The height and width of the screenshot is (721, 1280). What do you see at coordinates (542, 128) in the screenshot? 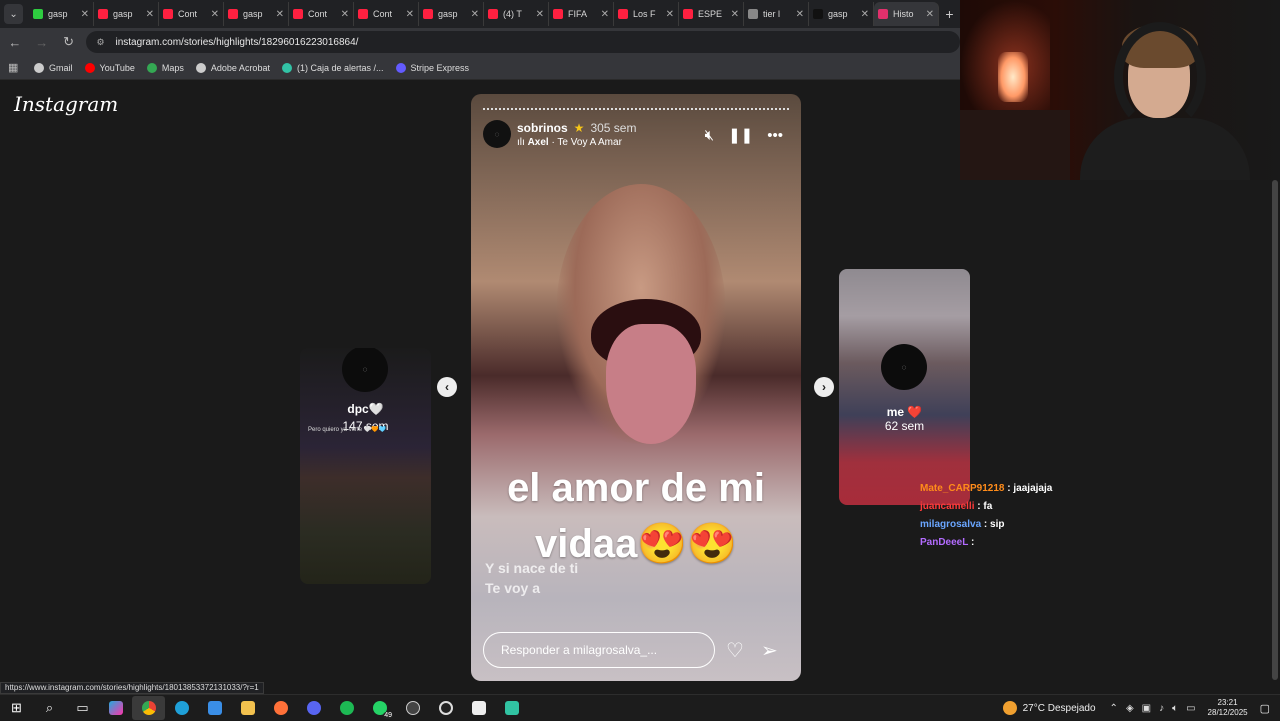
I see `story-username: sobrinos` at bounding box center [542, 128].